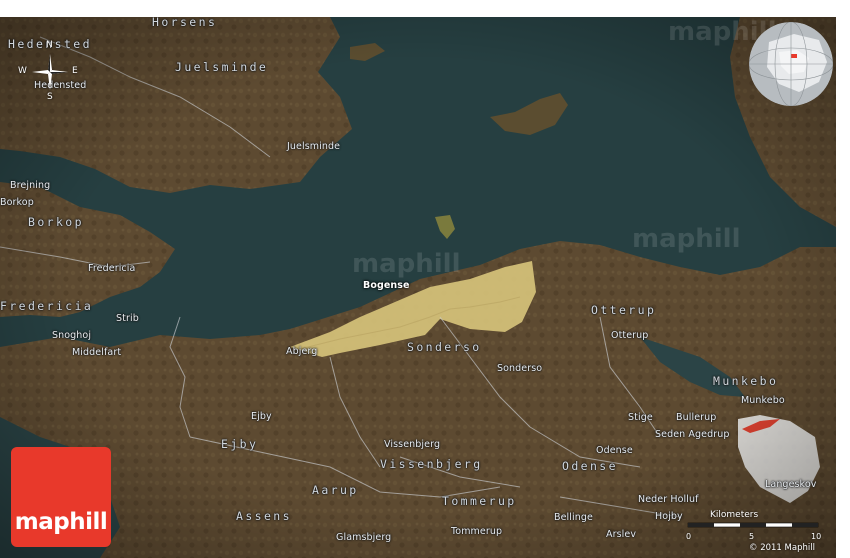  What do you see at coordinates (640, 417) in the screenshot?
I see `label-stige: Stige` at bounding box center [640, 417].